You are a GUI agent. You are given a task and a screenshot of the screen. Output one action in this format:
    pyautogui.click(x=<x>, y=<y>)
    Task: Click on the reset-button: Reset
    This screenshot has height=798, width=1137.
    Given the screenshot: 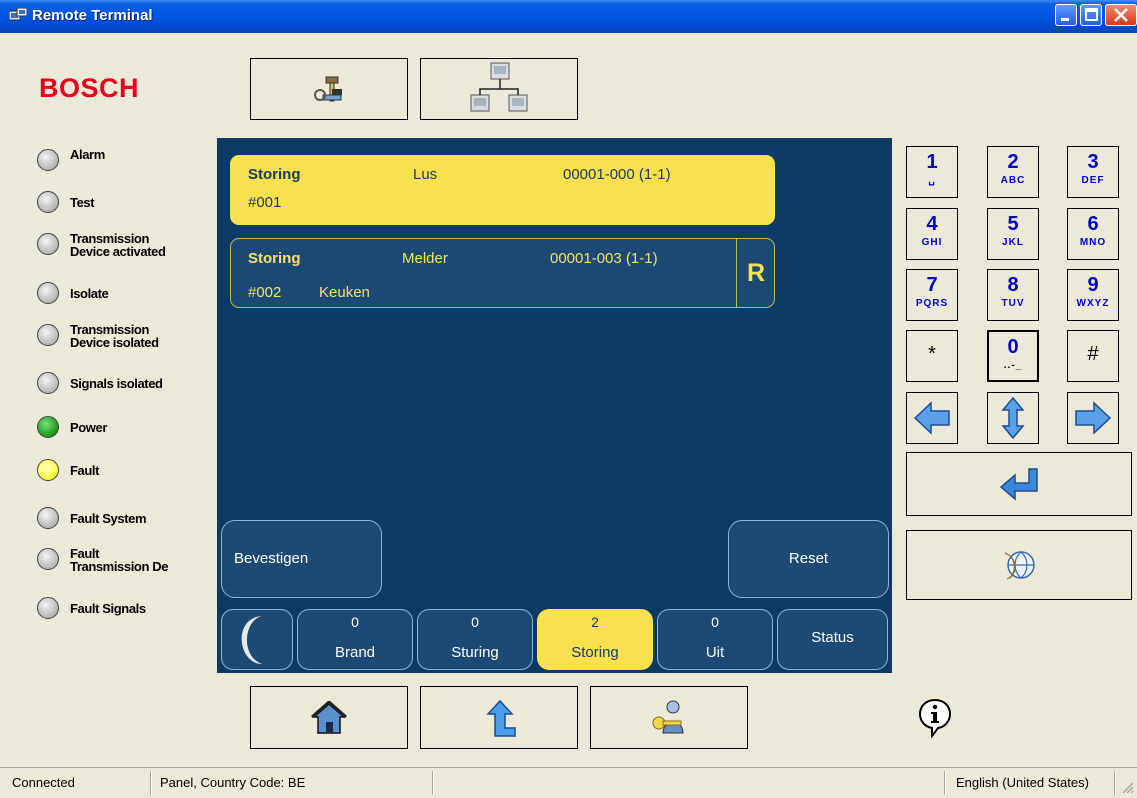 What is the action you would take?
    pyautogui.click(x=808, y=559)
    